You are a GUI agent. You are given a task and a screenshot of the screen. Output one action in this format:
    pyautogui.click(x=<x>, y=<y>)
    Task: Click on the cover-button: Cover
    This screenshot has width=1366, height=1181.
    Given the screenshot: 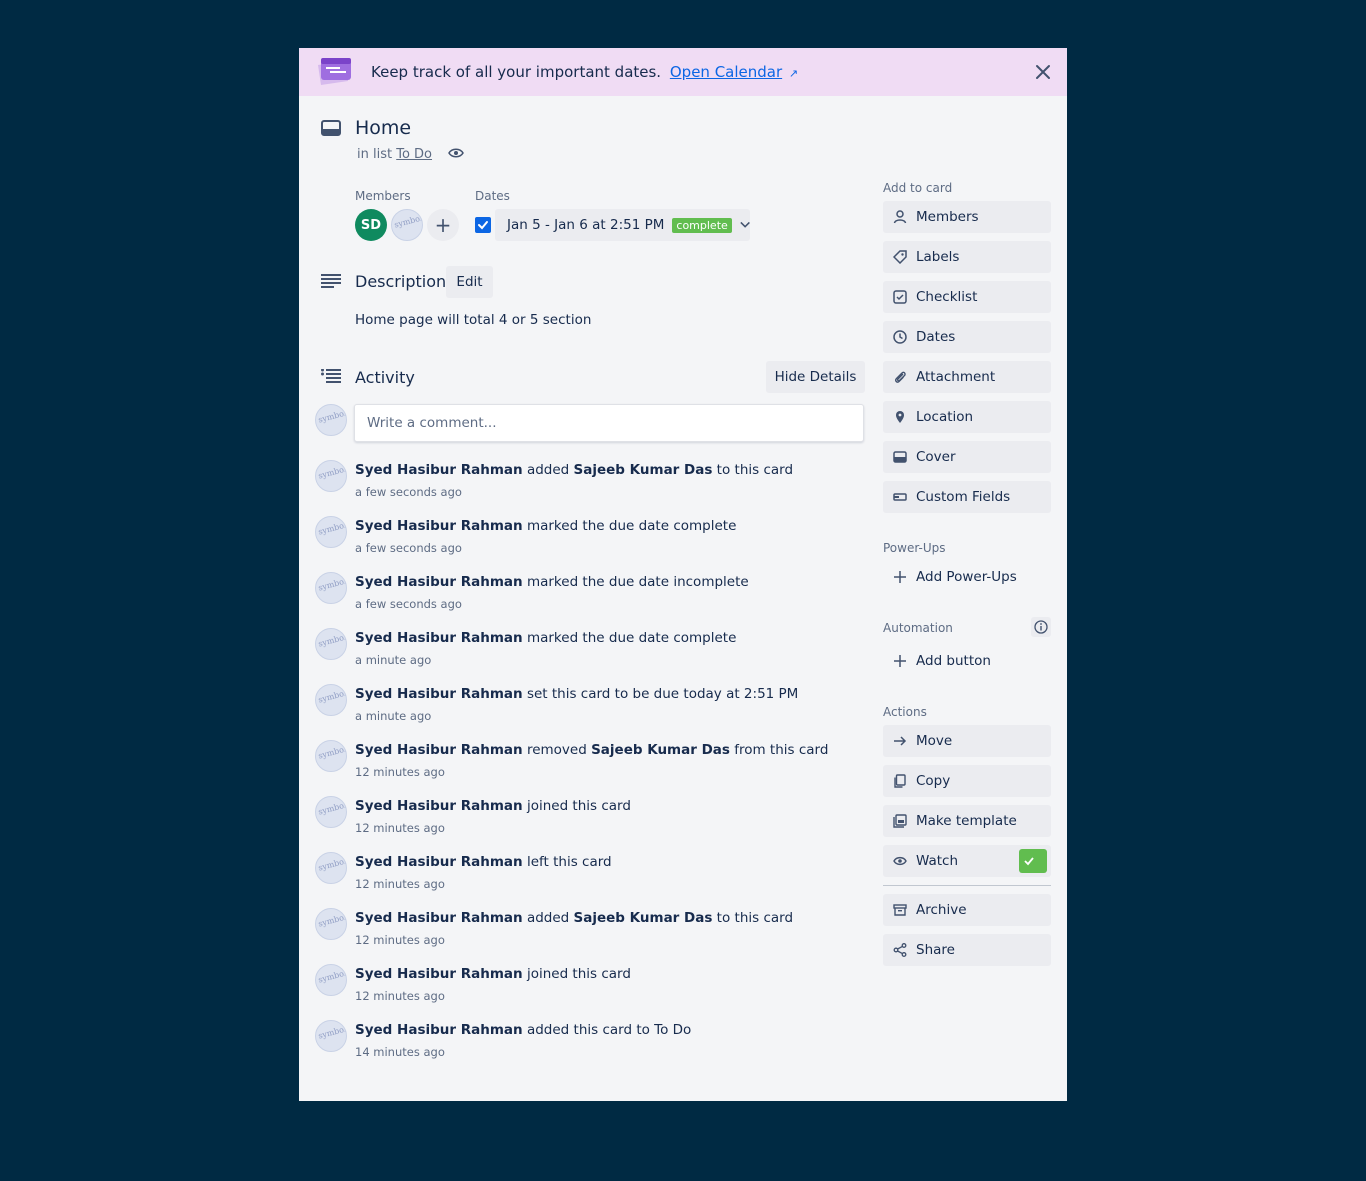 What is the action you would take?
    pyautogui.click(x=967, y=457)
    